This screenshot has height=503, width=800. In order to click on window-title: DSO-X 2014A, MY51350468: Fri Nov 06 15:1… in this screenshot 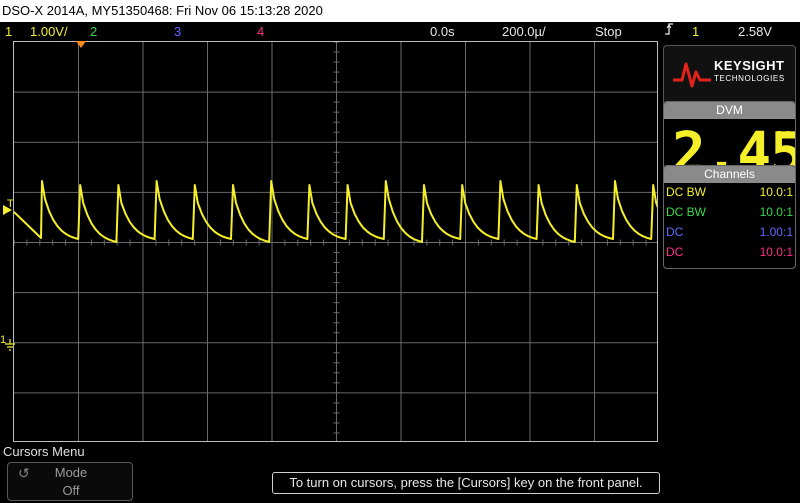, I will do `click(400, 11)`.